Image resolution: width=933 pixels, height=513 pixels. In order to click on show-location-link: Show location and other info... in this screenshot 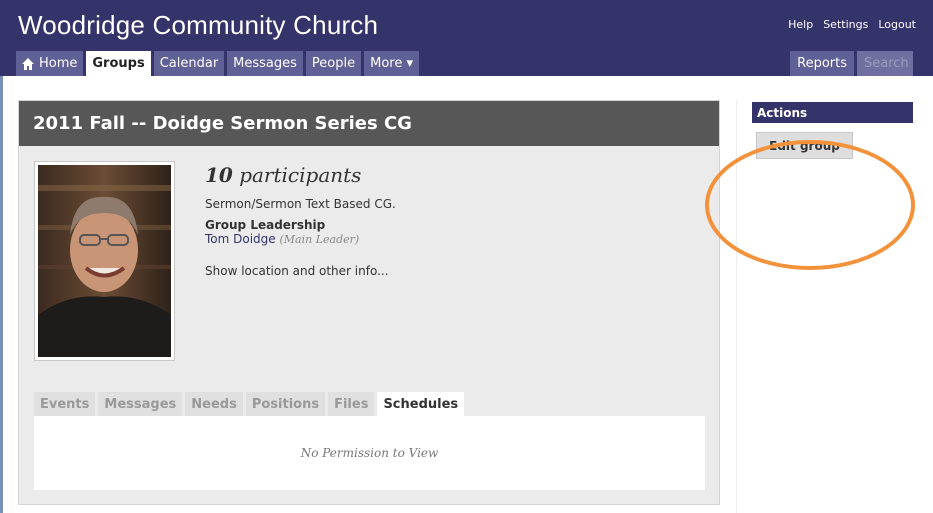, I will do `click(300, 271)`.